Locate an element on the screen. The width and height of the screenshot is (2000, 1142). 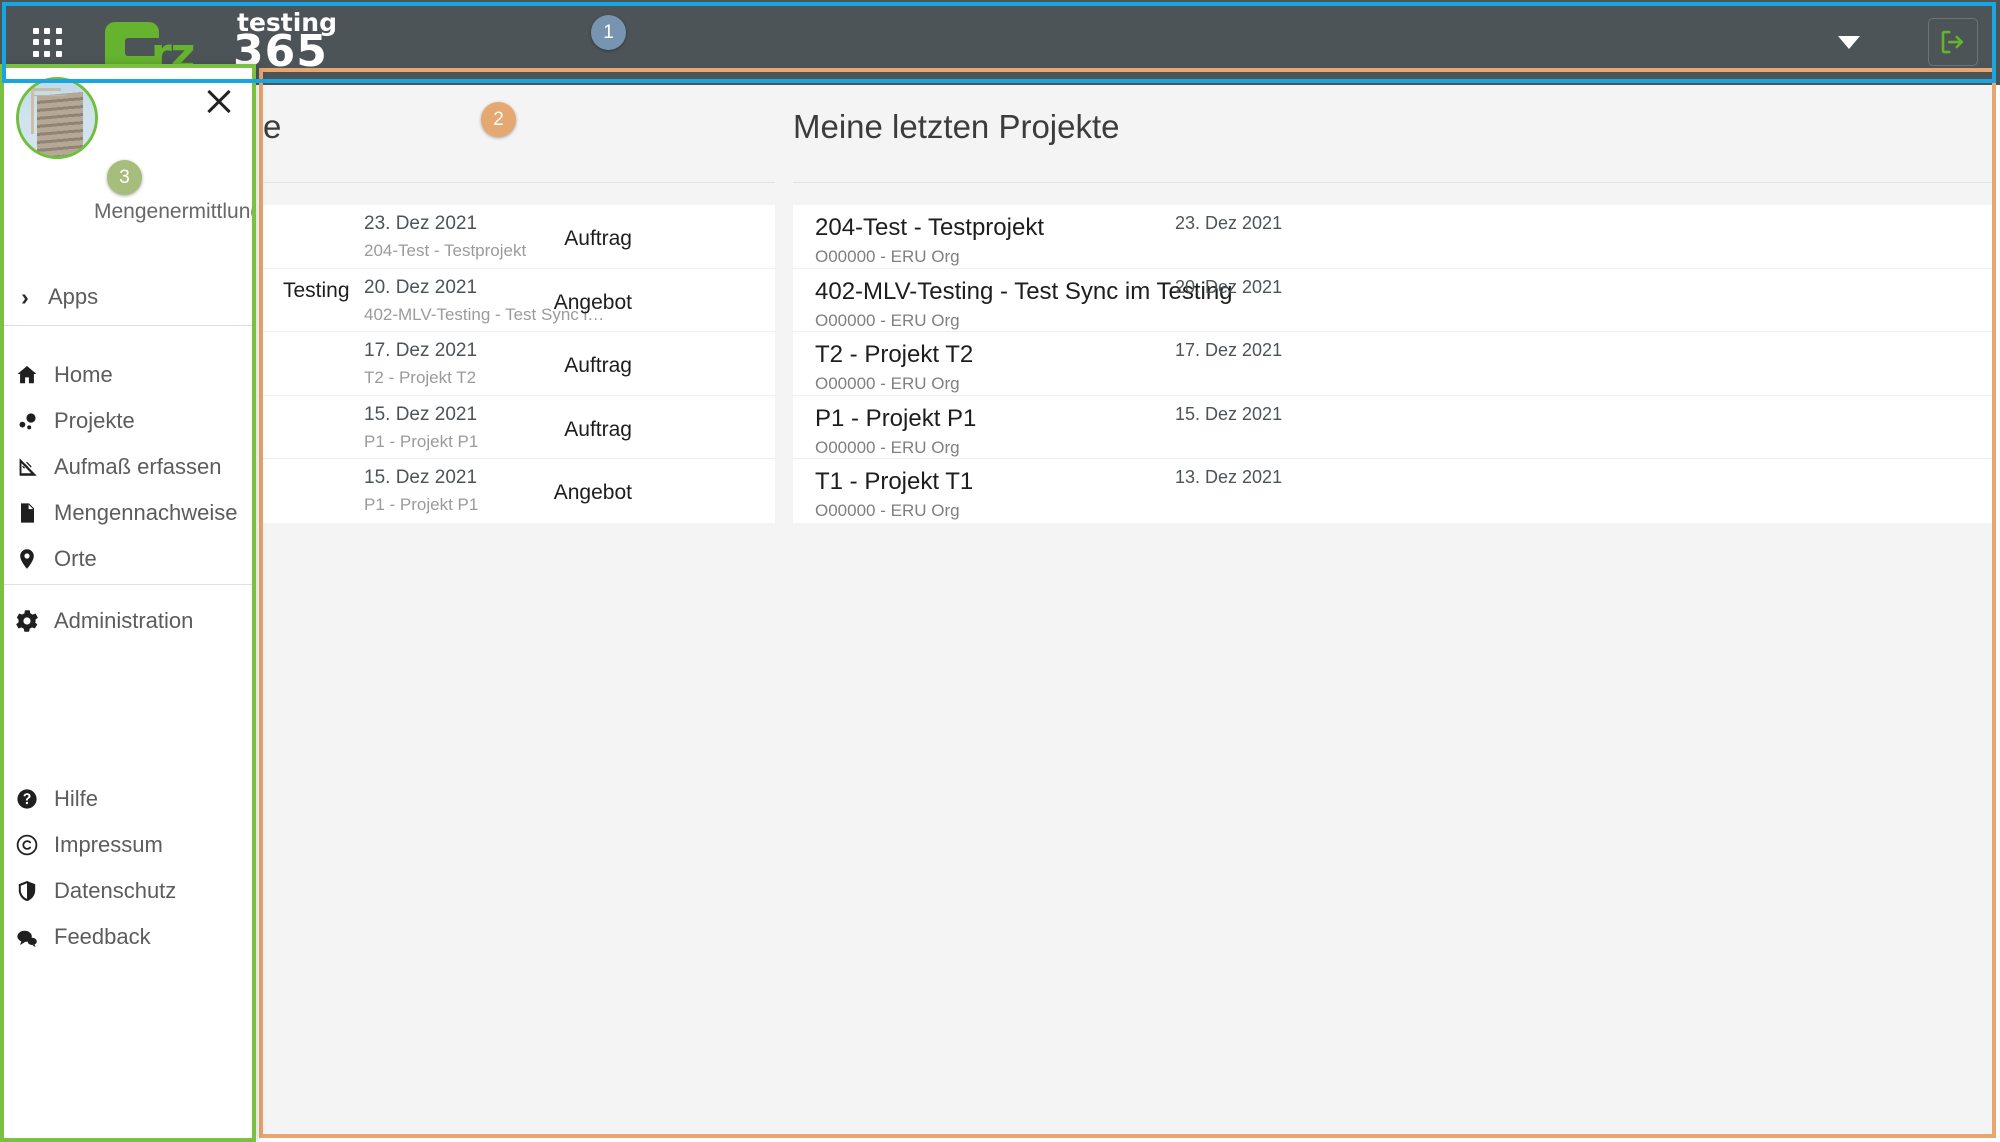
document-title: Testing is located at coordinates (316, 290).